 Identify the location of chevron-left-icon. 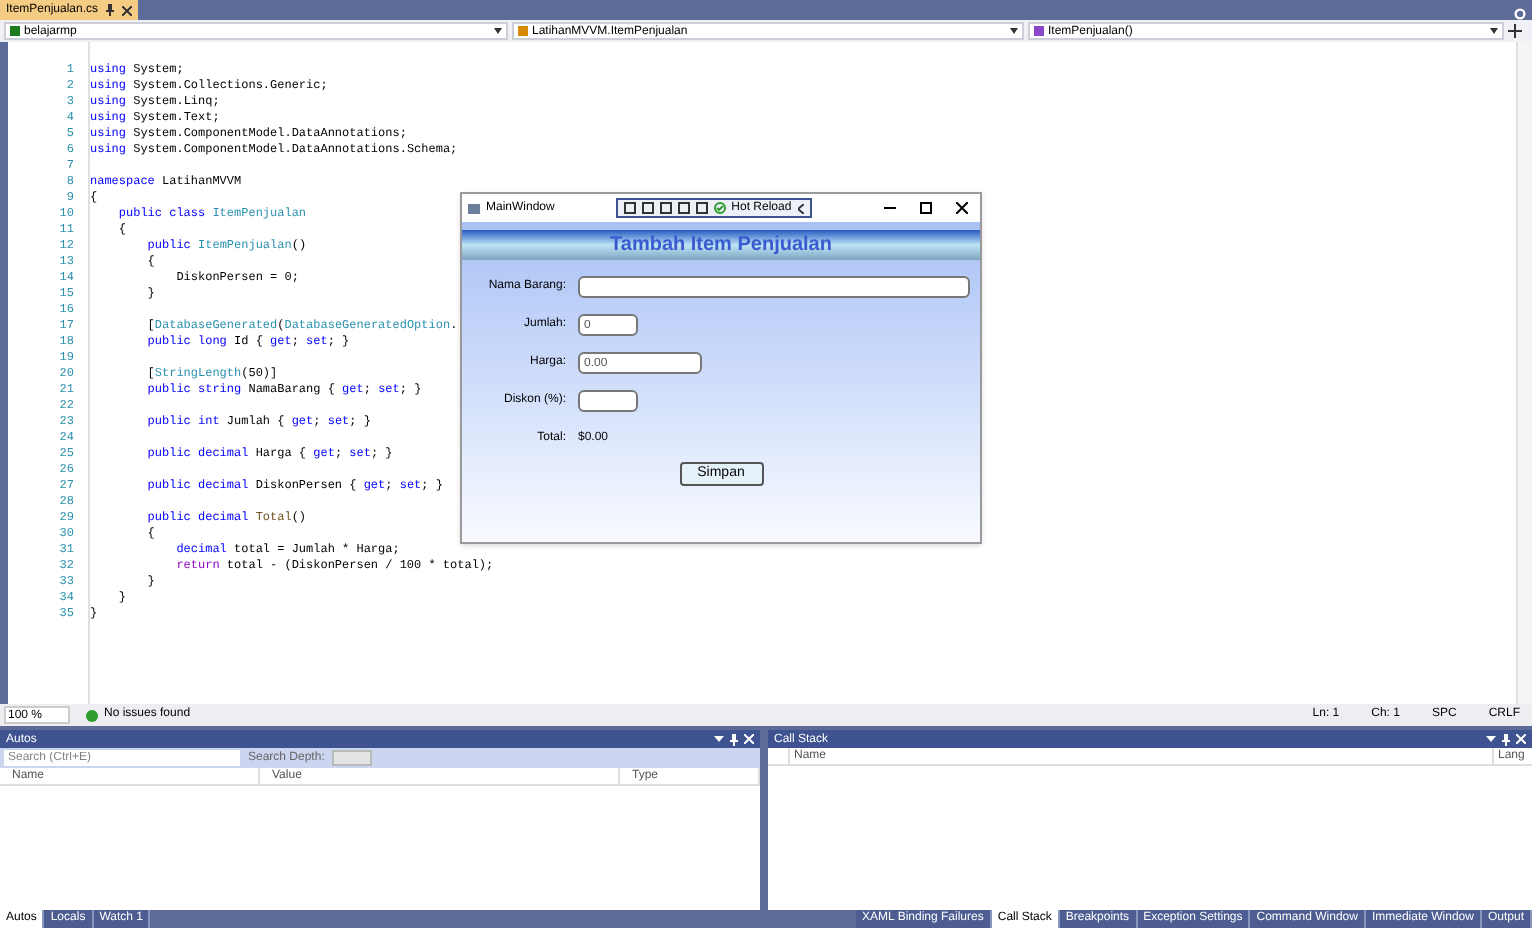
(800, 208).